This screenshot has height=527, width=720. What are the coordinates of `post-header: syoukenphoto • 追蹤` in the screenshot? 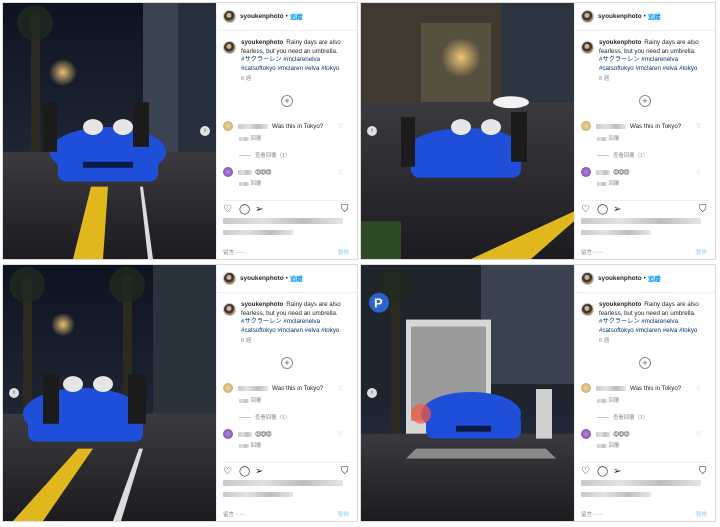 It's located at (287, 17).